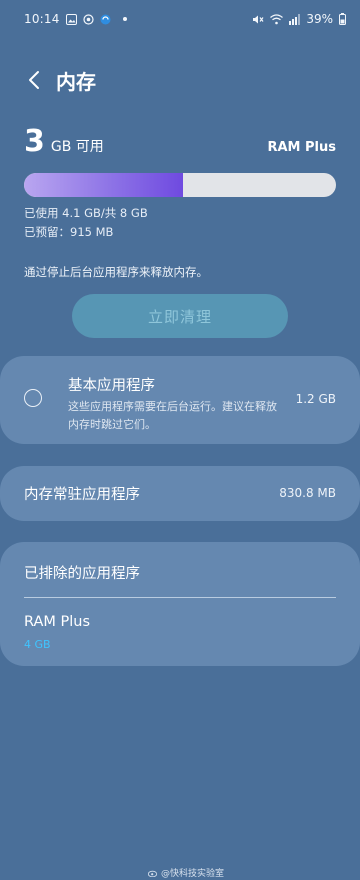 This screenshot has width=360, height=880. I want to click on watermark: @快科技实验室, so click(186, 872).